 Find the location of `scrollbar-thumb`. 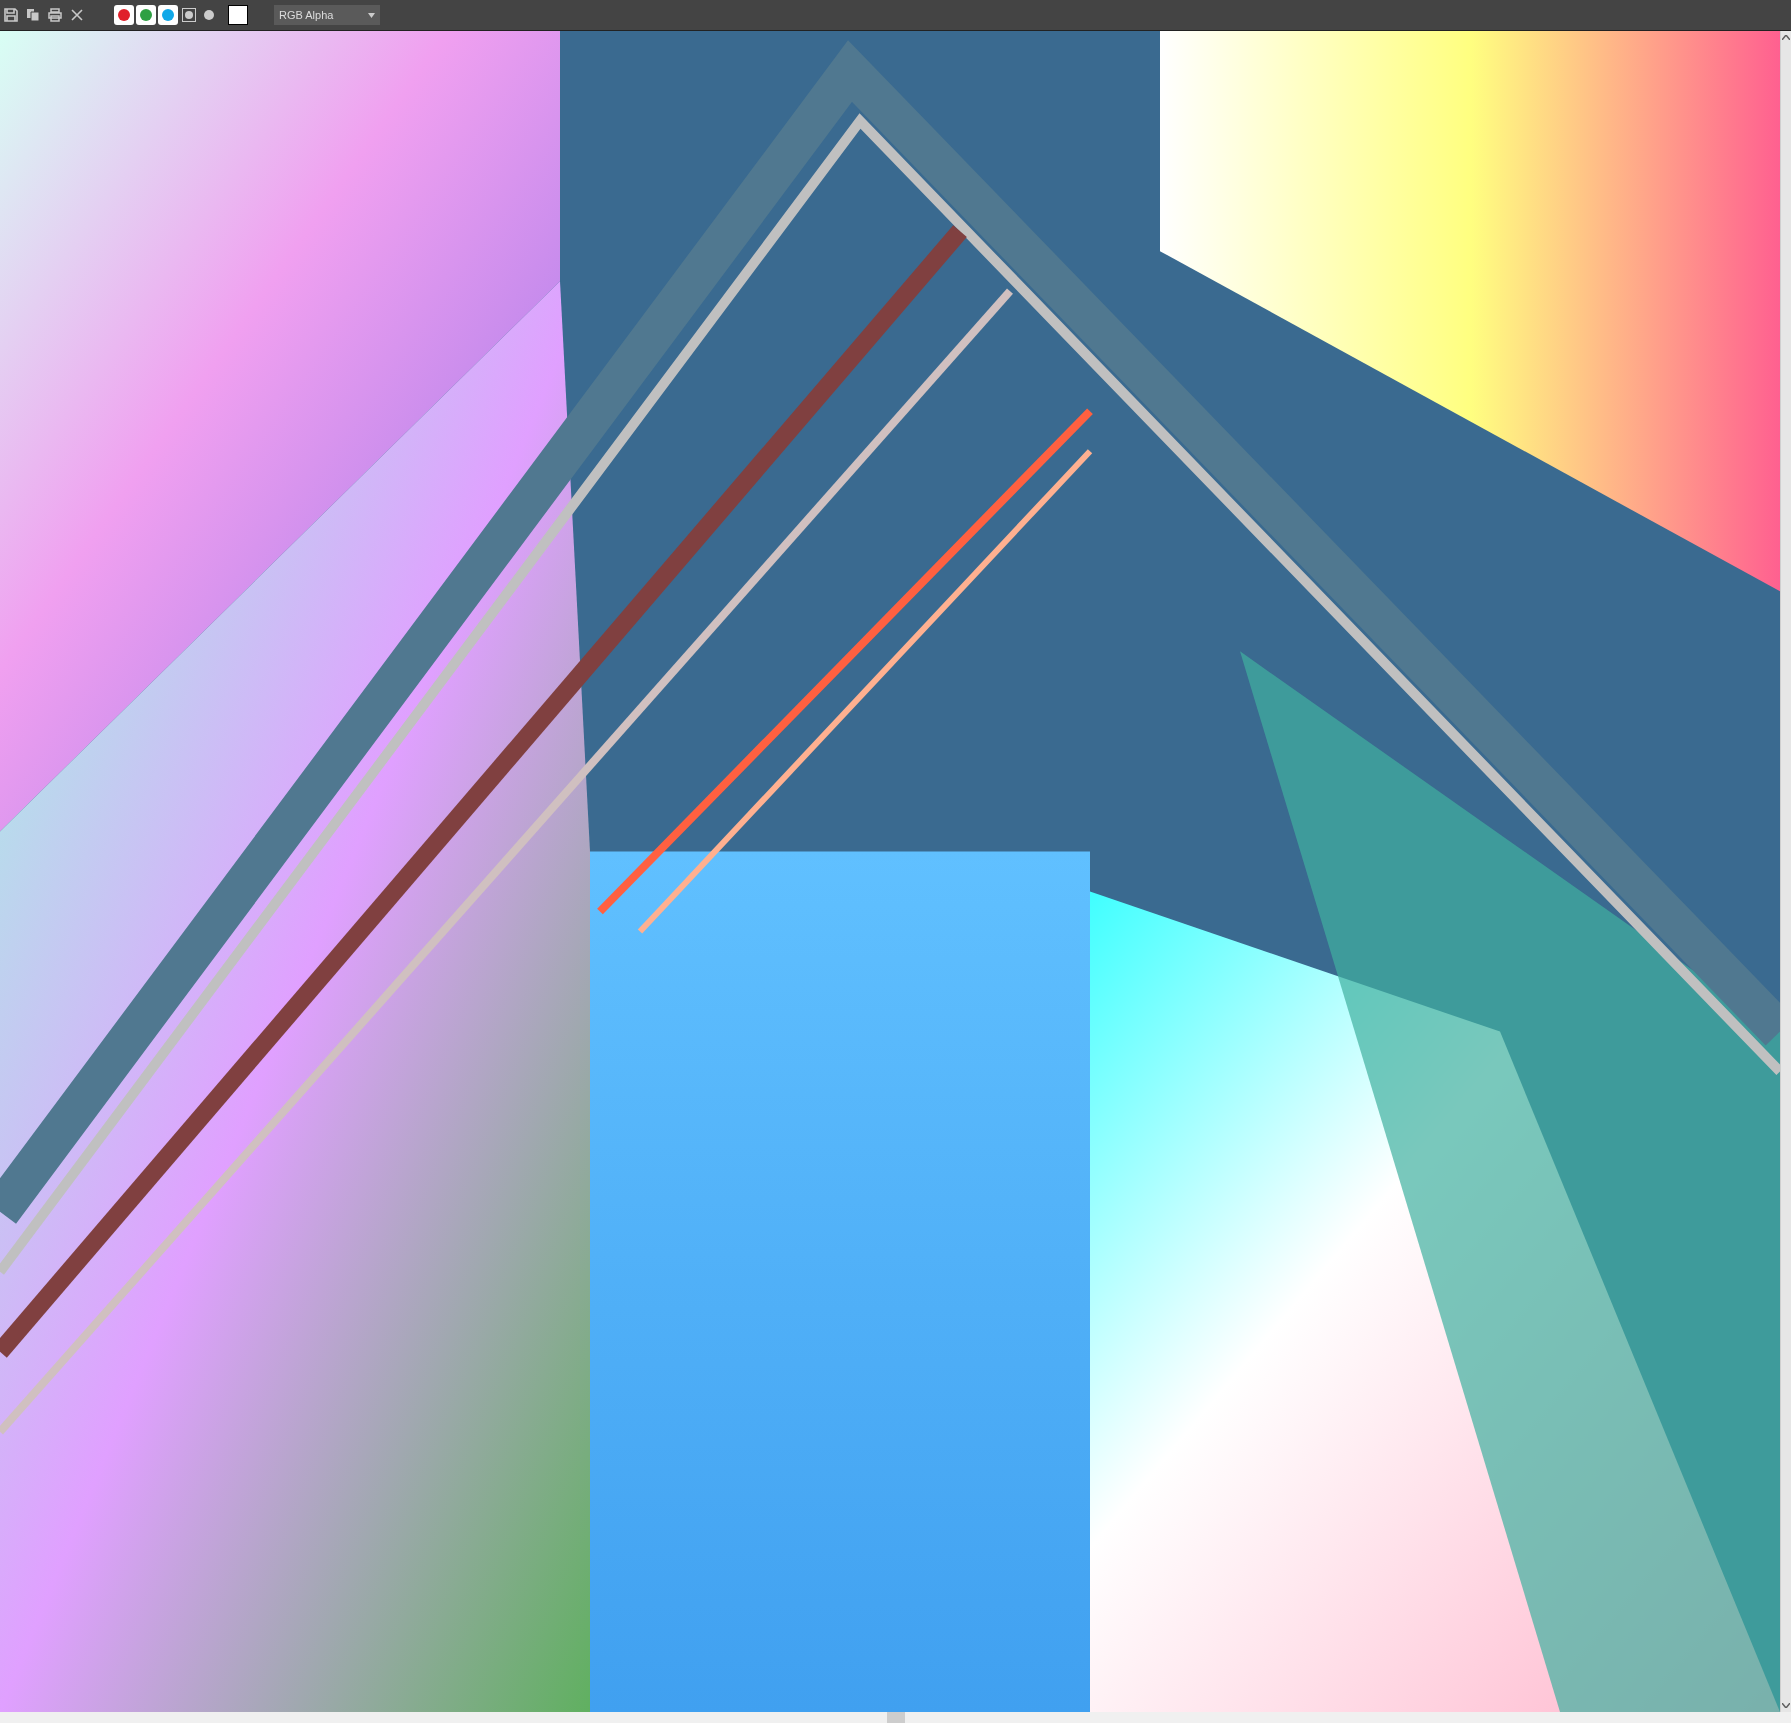

scrollbar-thumb is located at coordinates (895, 1717).